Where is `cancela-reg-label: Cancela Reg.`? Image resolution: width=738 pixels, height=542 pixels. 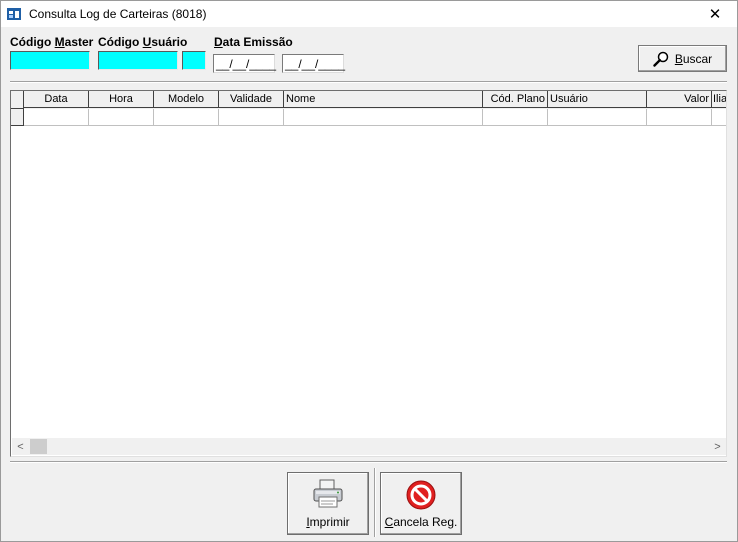 cancela-reg-label: Cancela Reg. is located at coordinates (421, 522).